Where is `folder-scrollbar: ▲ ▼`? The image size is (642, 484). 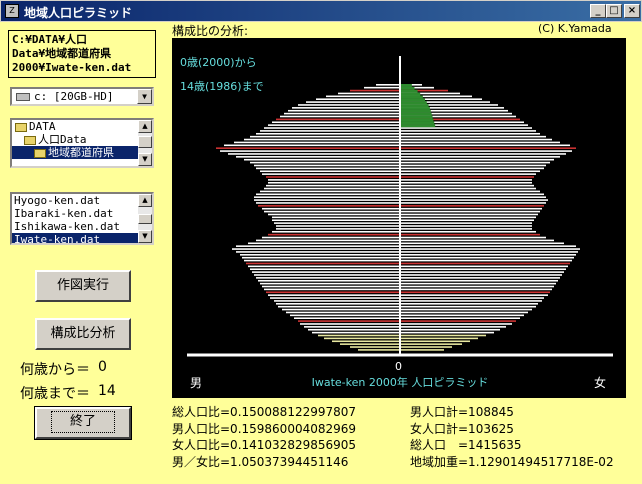
folder-scrollbar: ▲ ▼ is located at coordinates (145, 143).